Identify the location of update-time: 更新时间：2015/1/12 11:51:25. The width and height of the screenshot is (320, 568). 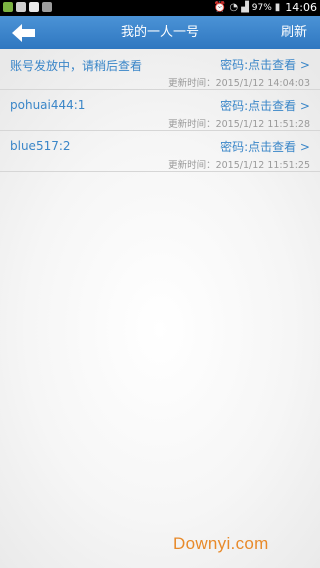
(239, 165).